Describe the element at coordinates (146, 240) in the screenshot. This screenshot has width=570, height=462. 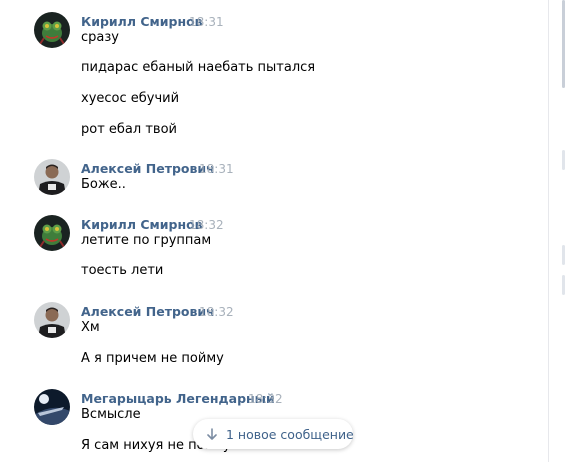
I see `message-text: летите по группам` at that location.